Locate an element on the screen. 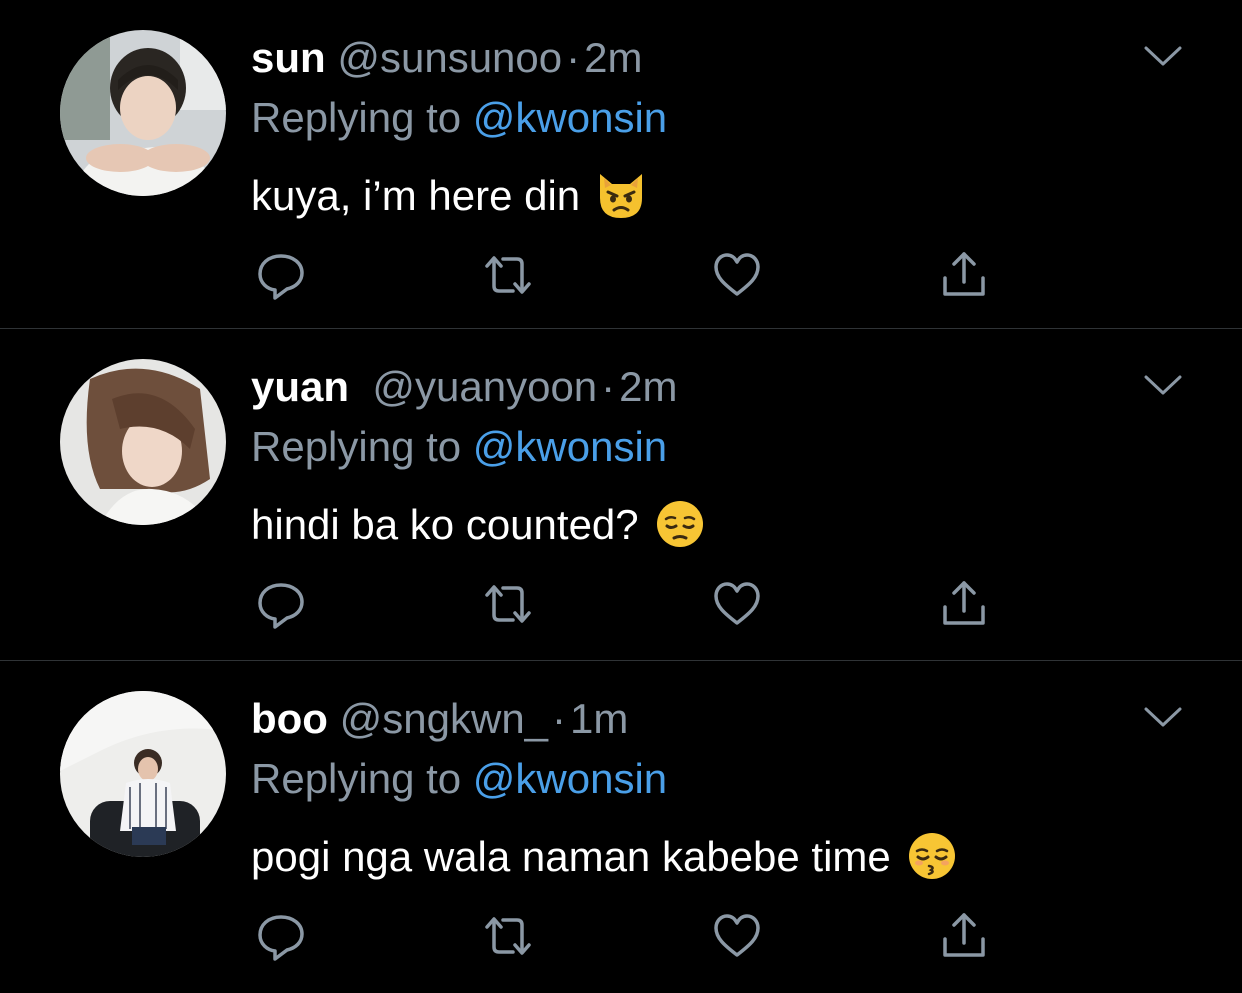 The height and width of the screenshot is (993, 1242). kissing-face-closed-eyes-emoji is located at coordinates (931, 856).